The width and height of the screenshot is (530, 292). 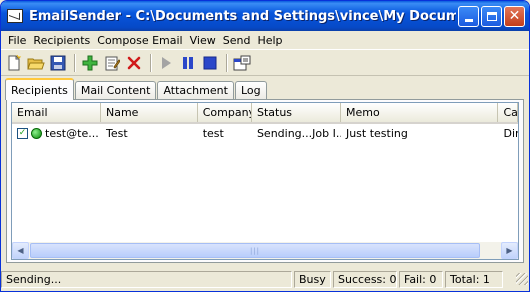 I want to click on menu-send: Send, so click(x=237, y=40).